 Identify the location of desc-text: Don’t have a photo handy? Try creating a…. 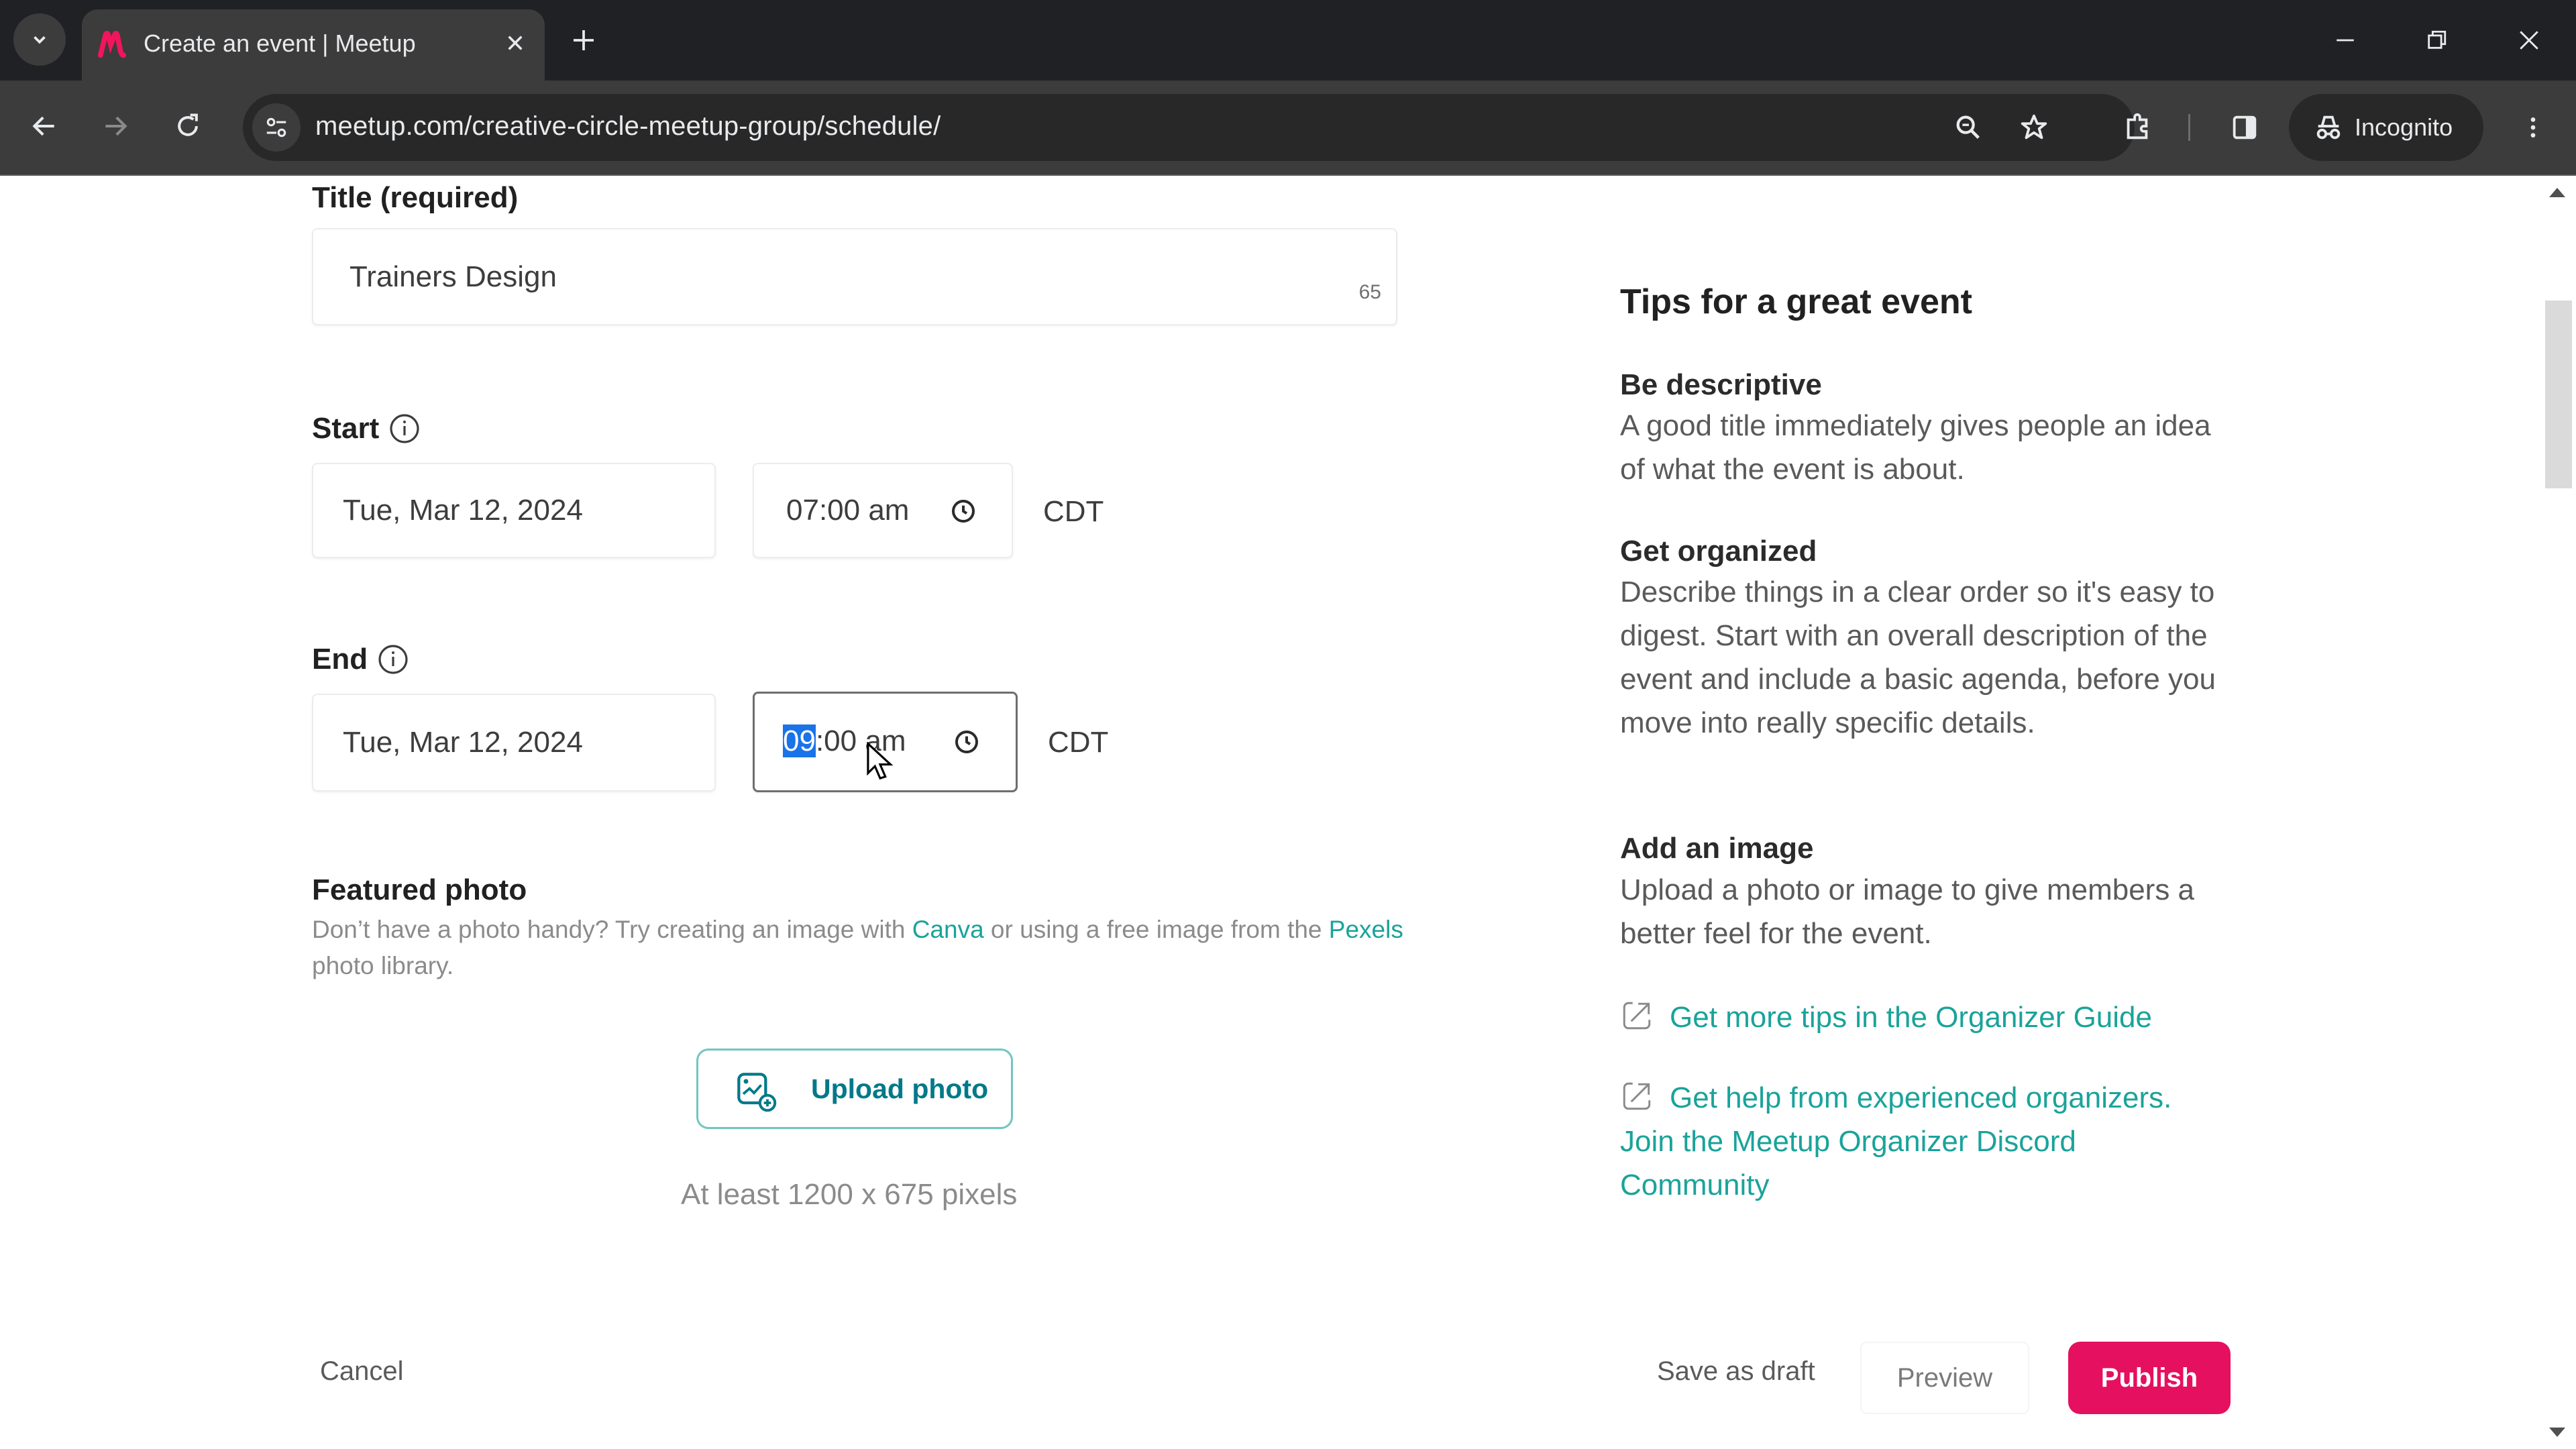
(612, 929).